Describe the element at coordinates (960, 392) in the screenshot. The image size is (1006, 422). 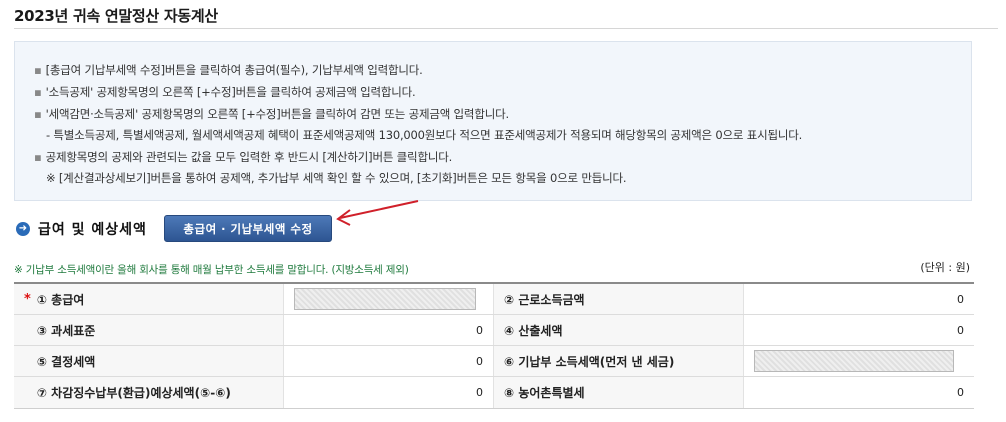
I see `rural-special-tax-value: 0` at that location.